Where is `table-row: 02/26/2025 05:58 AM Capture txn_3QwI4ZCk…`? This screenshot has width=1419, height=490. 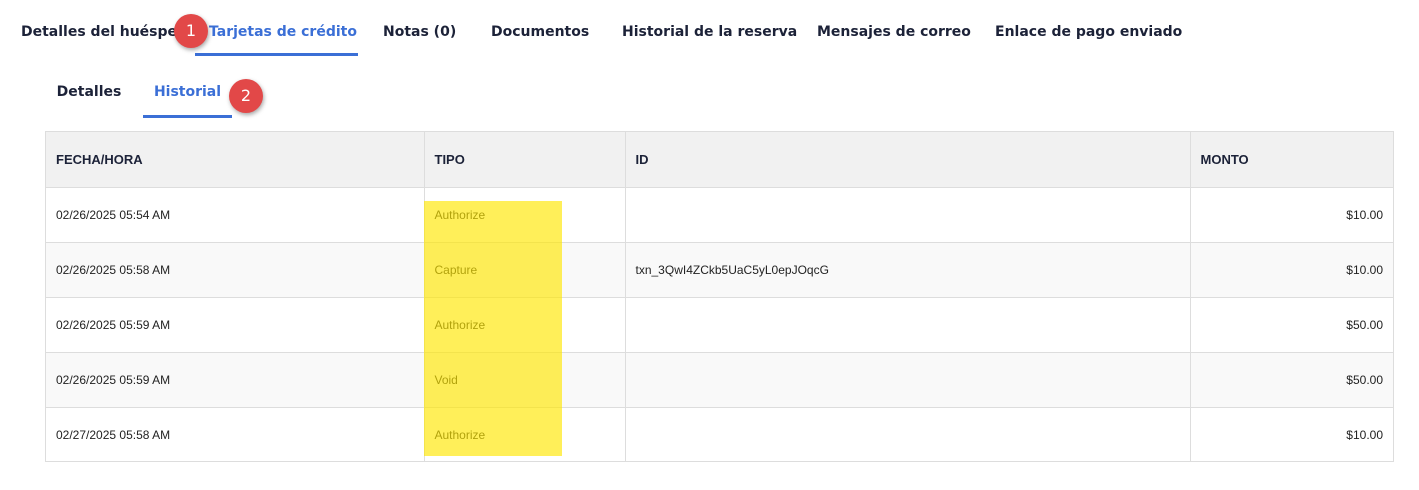
table-row: 02/26/2025 05:58 AM Capture txn_3QwI4ZCk… is located at coordinates (719, 270).